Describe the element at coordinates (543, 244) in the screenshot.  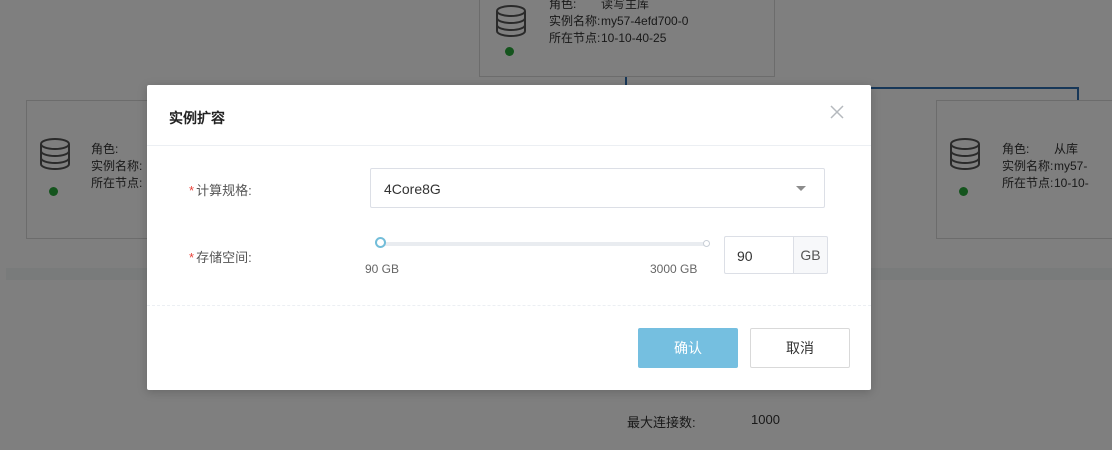
I see `storage-slider-track` at that location.